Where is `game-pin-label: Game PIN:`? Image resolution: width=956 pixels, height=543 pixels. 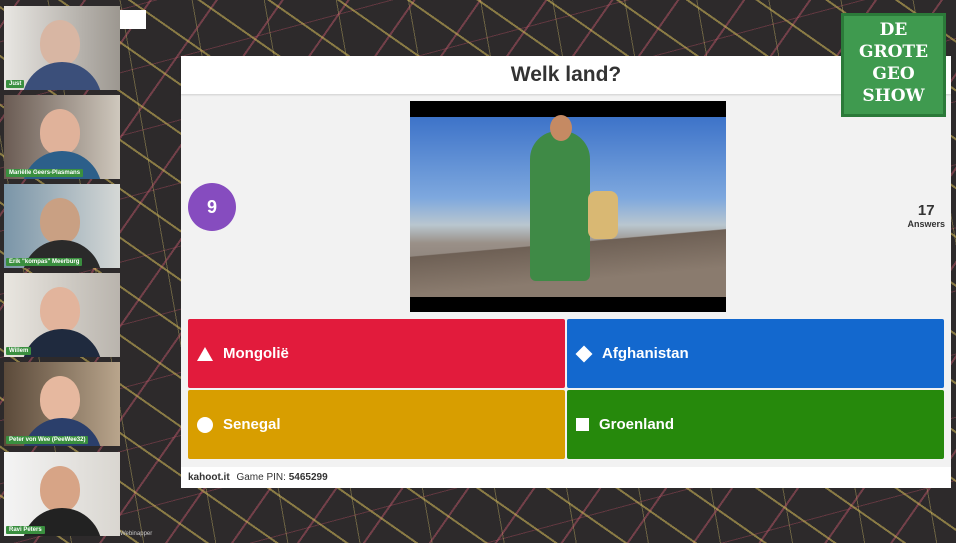
game-pin-label: Game PIN: is located at coordinates (261, 477).